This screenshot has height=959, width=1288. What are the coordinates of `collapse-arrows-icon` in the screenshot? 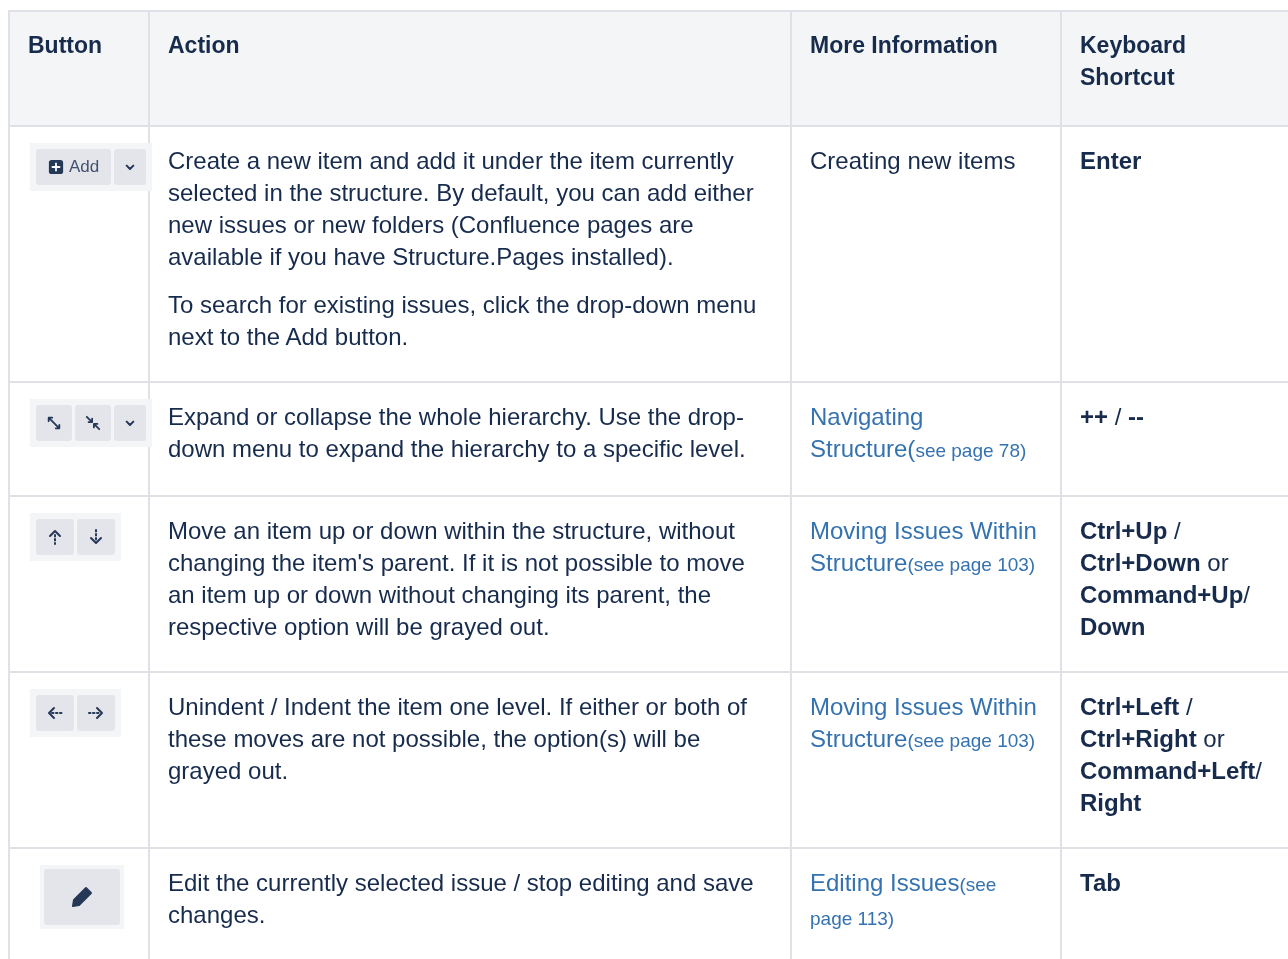 It's located at (93, 423).